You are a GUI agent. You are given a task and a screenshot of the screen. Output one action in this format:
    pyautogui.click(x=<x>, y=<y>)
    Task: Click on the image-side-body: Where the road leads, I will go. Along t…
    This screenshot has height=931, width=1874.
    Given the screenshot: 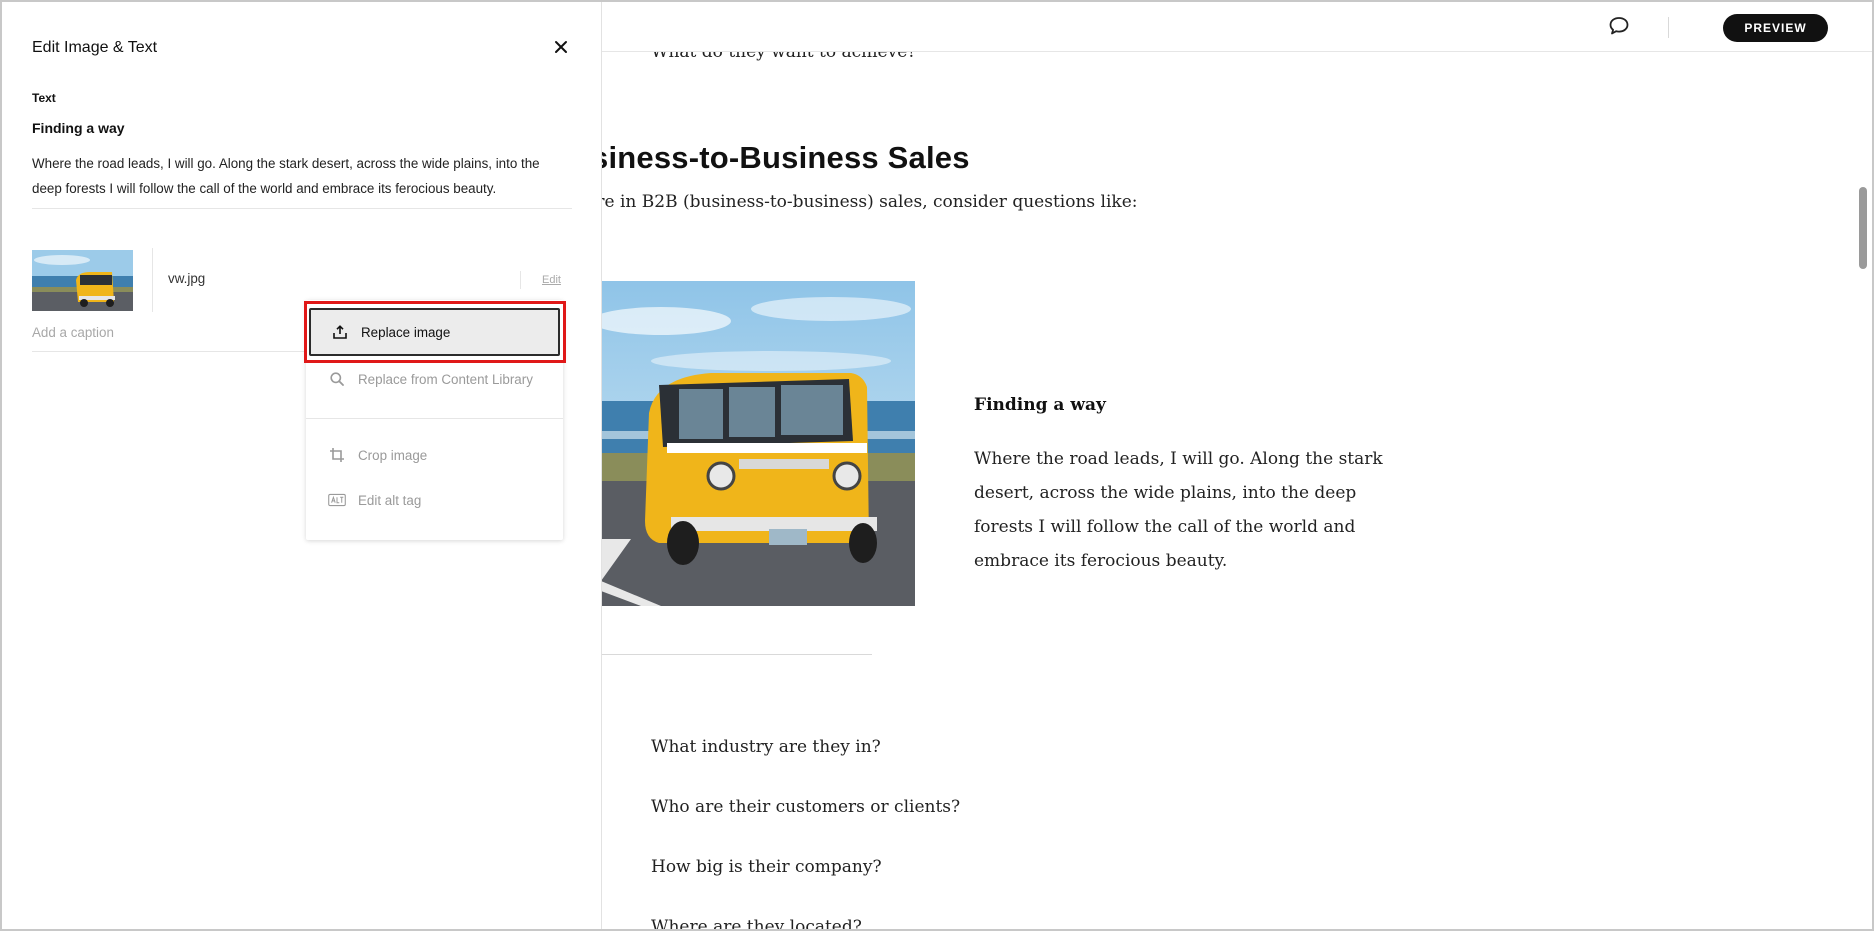 What is the action you would take?
    pyautogui.click(x=1178, y=510)
    